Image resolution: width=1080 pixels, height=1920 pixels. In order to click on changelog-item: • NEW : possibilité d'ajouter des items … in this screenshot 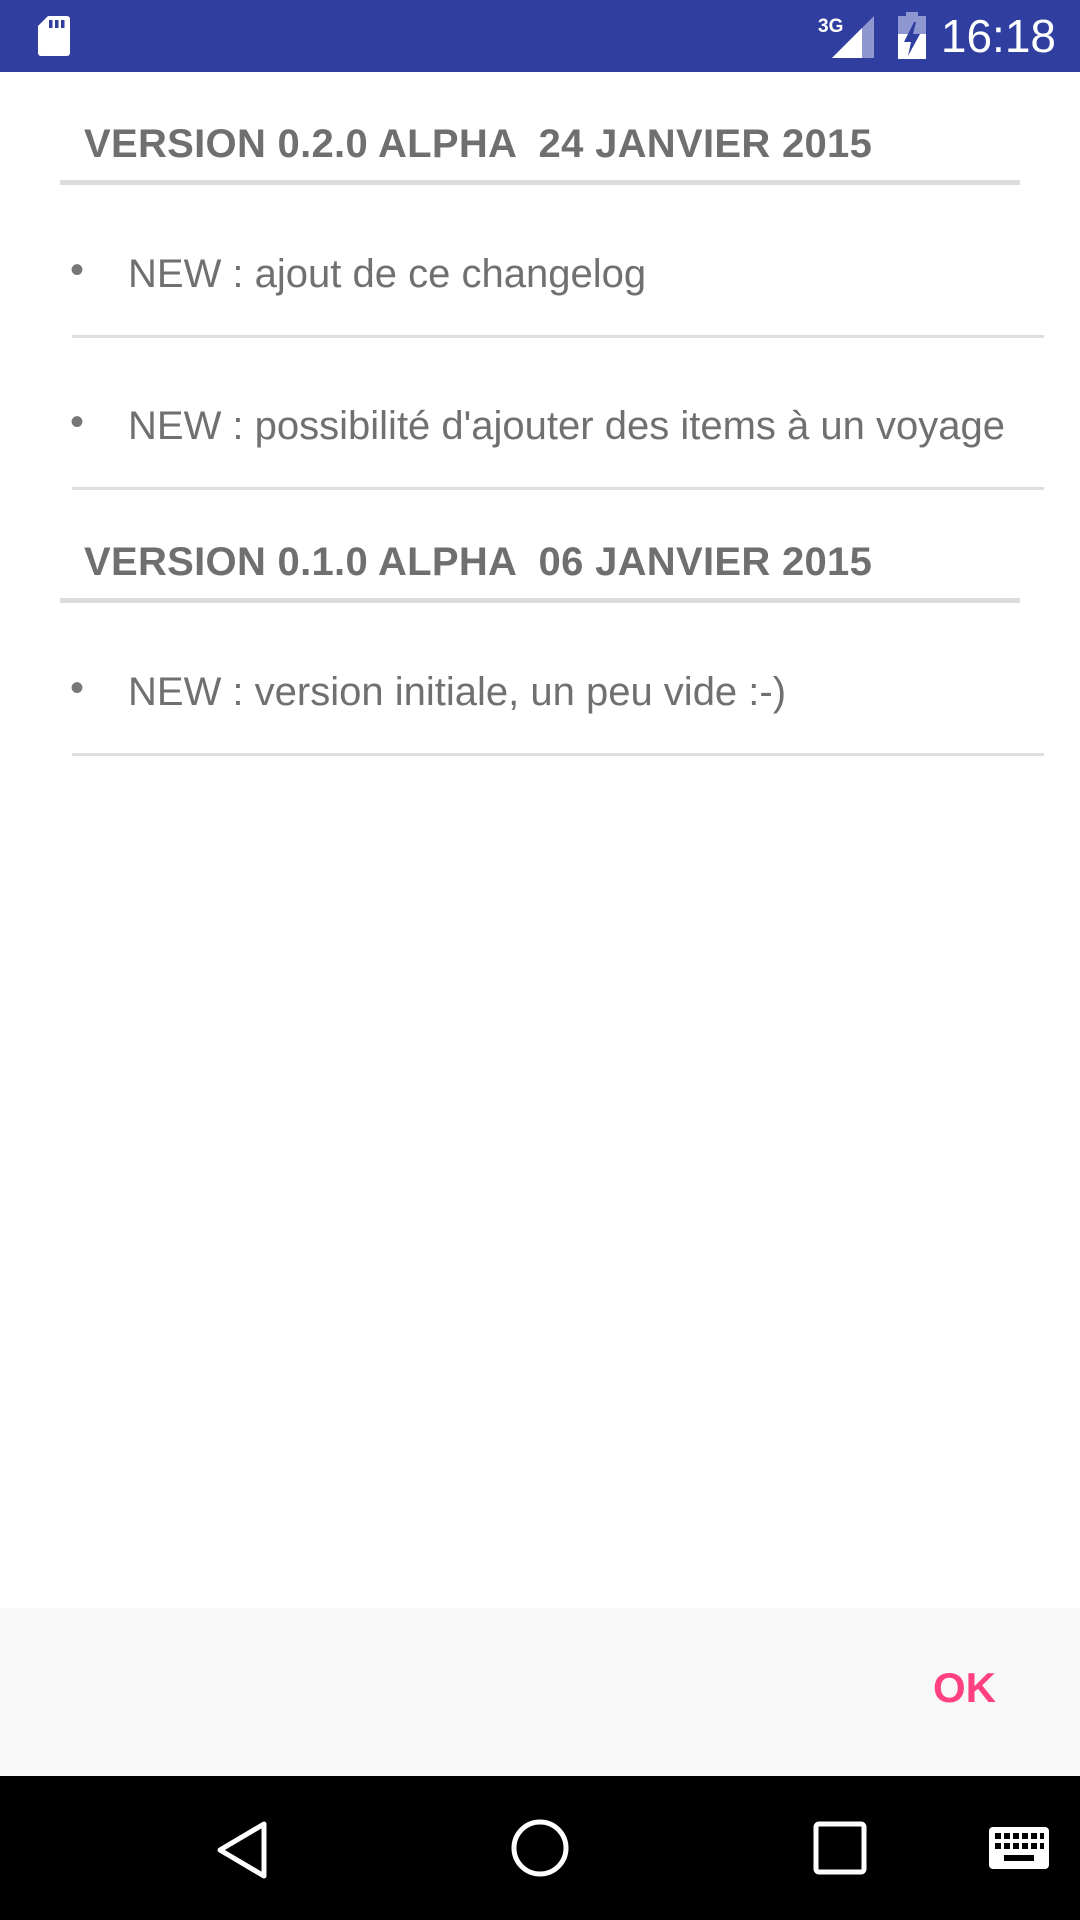, I will do `click(540, 414)`.